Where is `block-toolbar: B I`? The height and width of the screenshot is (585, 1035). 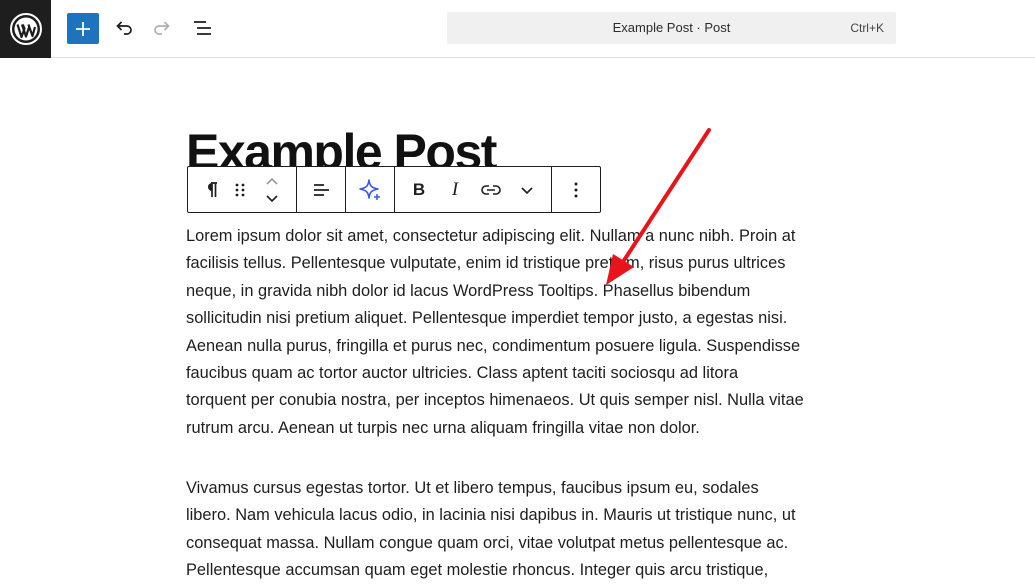
block-toolbar: B I is located at coordinates (394, 189).